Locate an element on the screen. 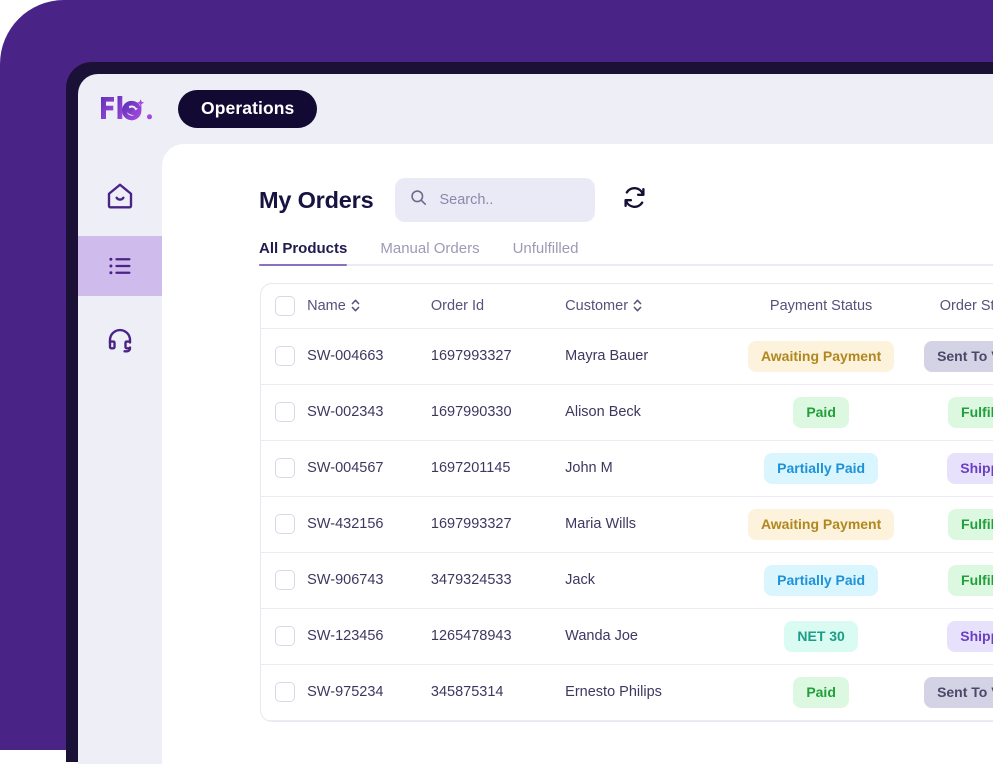 This screenshot has width=993, height=764. operations-button: Operations is located at coordinates (248, 109).